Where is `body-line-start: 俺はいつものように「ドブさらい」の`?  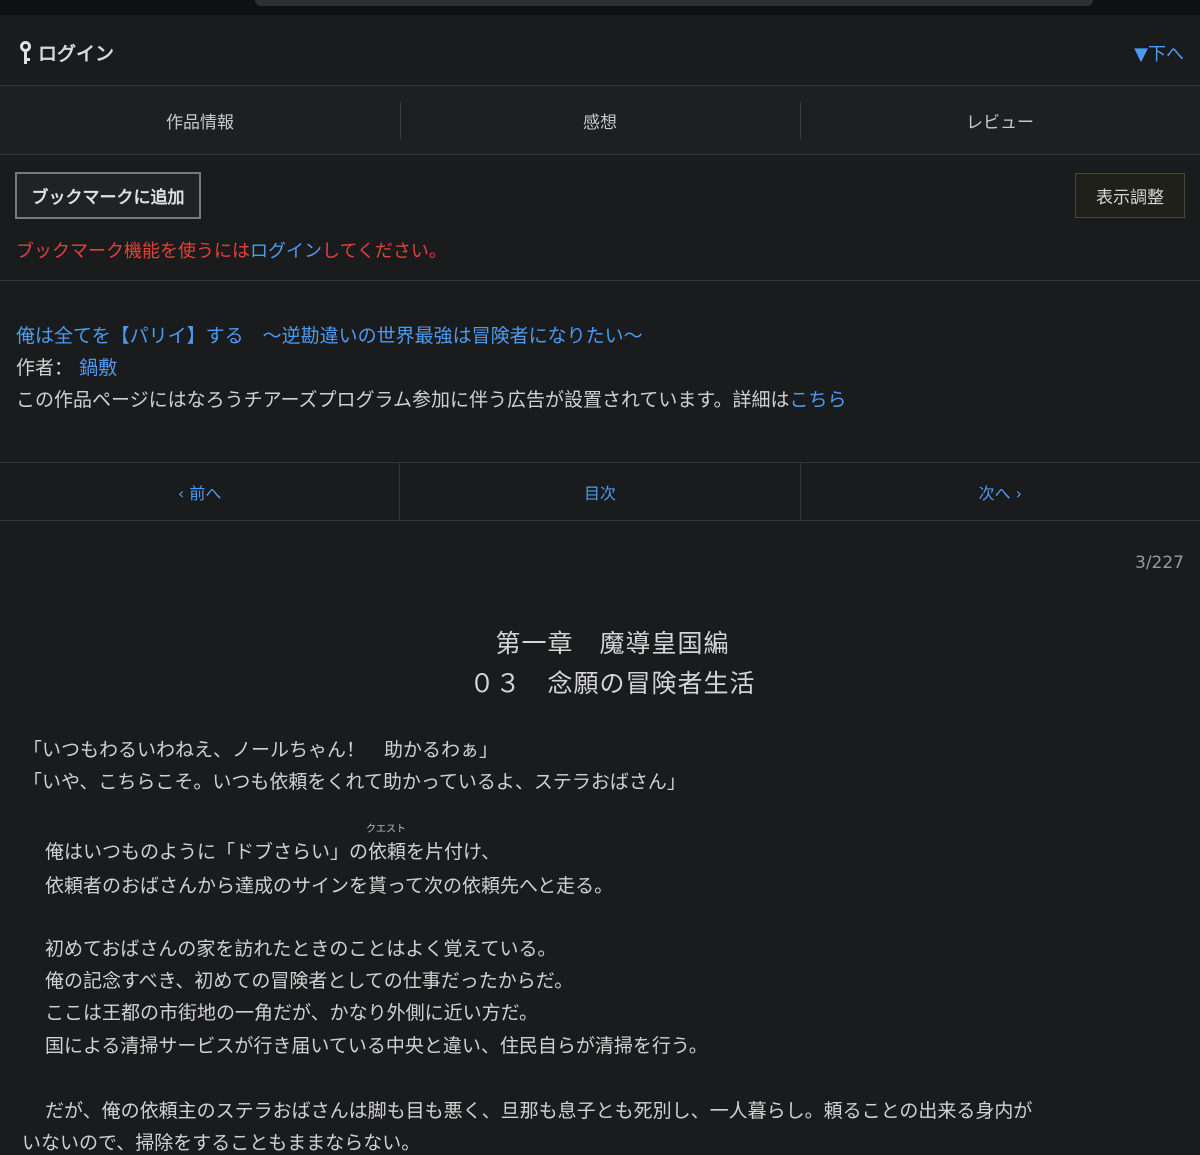 body-line-start: 俺はいつものように「ドブさらい」の is located at coordinates (197, 852).